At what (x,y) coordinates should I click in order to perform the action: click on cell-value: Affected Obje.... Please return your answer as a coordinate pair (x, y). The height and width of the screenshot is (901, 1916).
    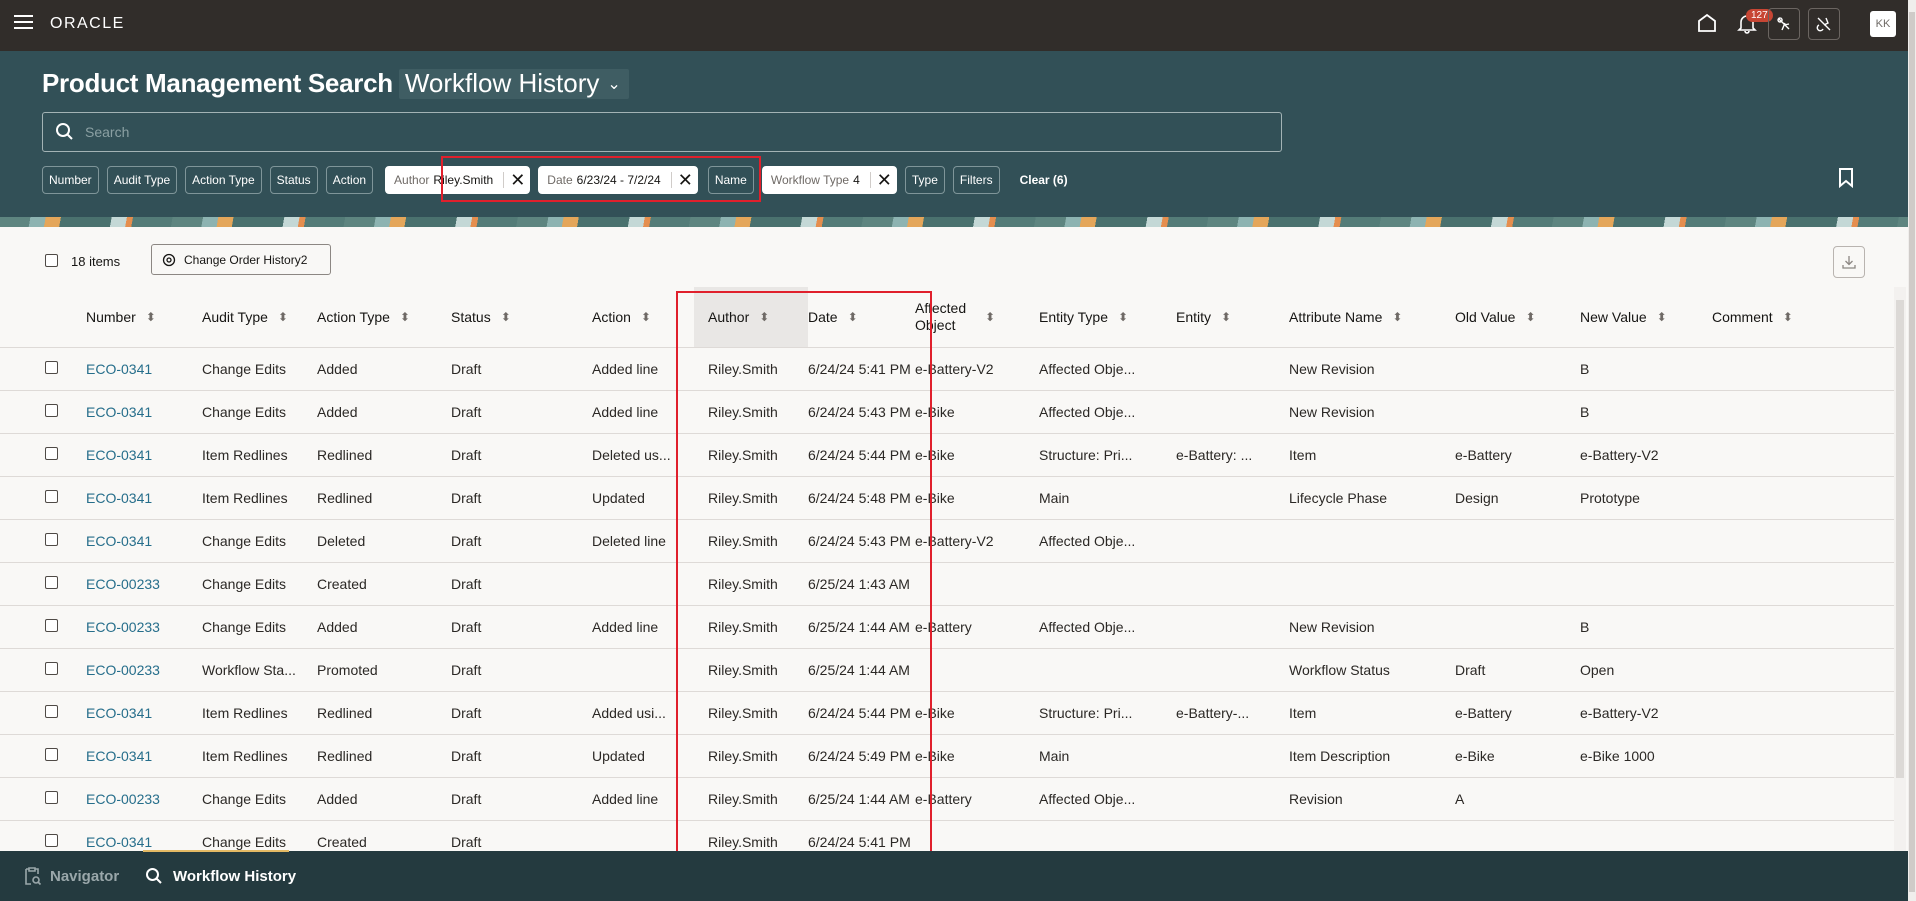
    Looking at the image, I should click on (1087, 368).